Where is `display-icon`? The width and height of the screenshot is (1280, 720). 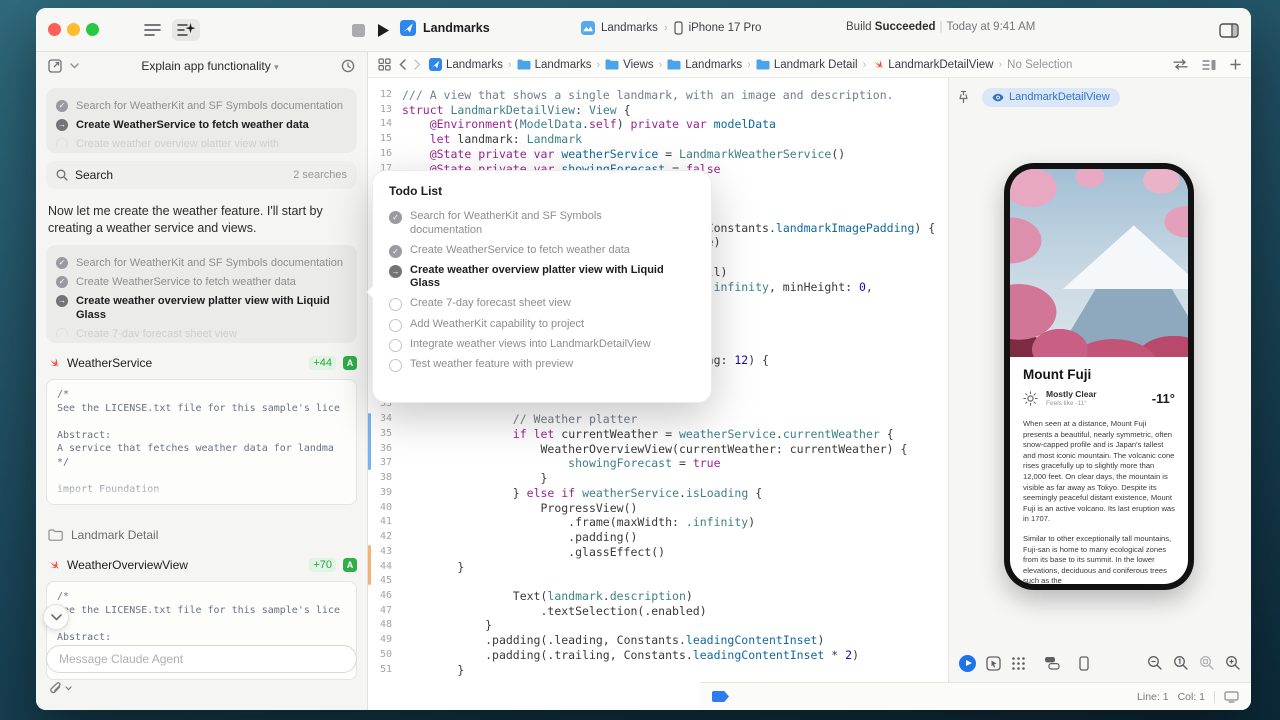 display-icon is located at coordinates (1231, 696).